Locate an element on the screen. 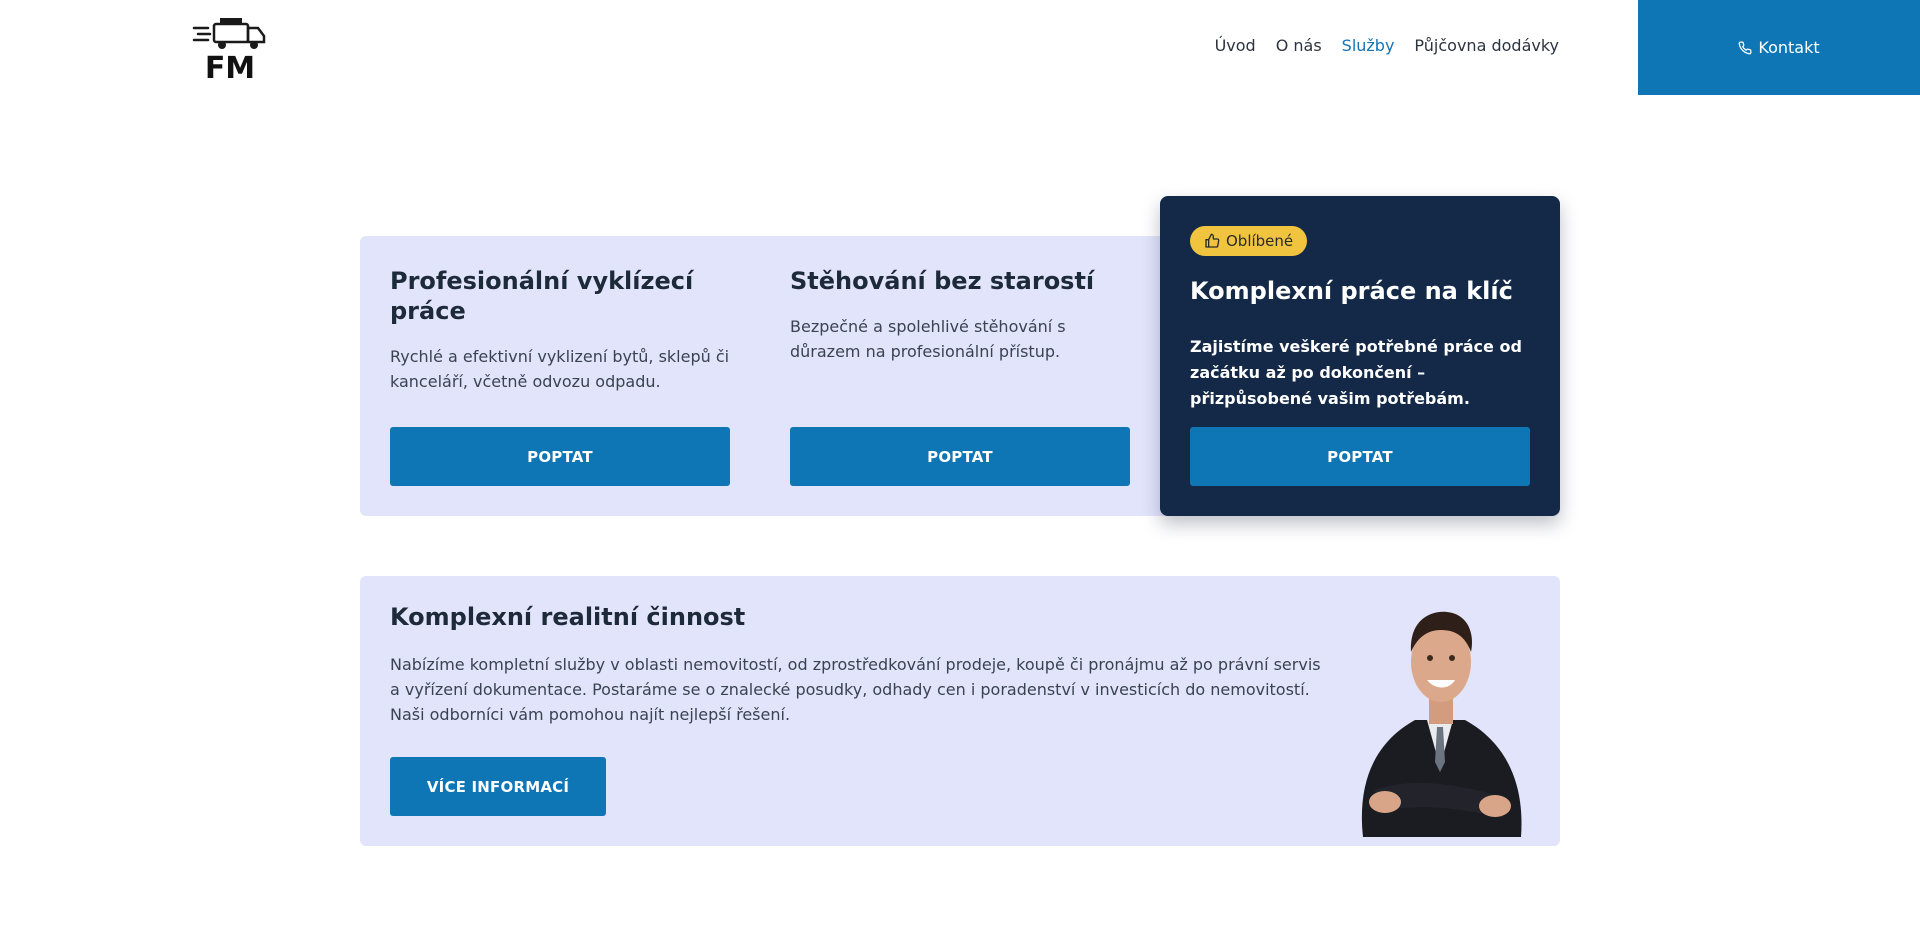 This screenshot has width=1920, height=951. more-info-button: VÍCE INFORMACÍ is located at coordinates (498, 786).